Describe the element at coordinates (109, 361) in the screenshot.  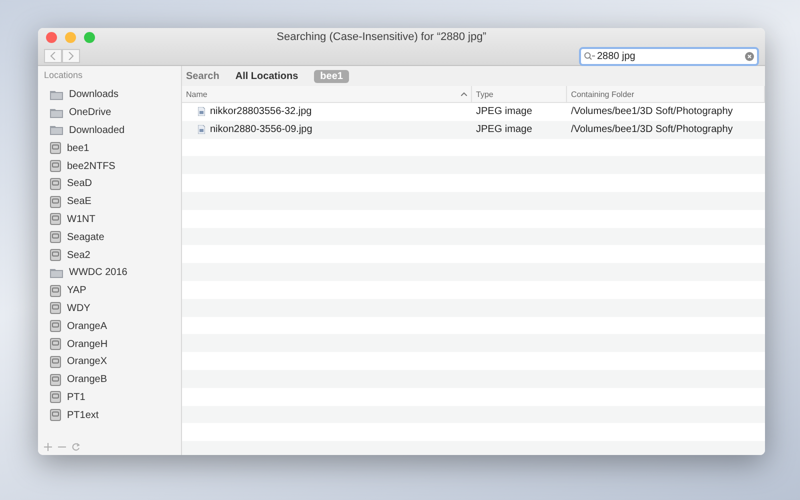
I see `sidebar-item: OrangeX` at that location.